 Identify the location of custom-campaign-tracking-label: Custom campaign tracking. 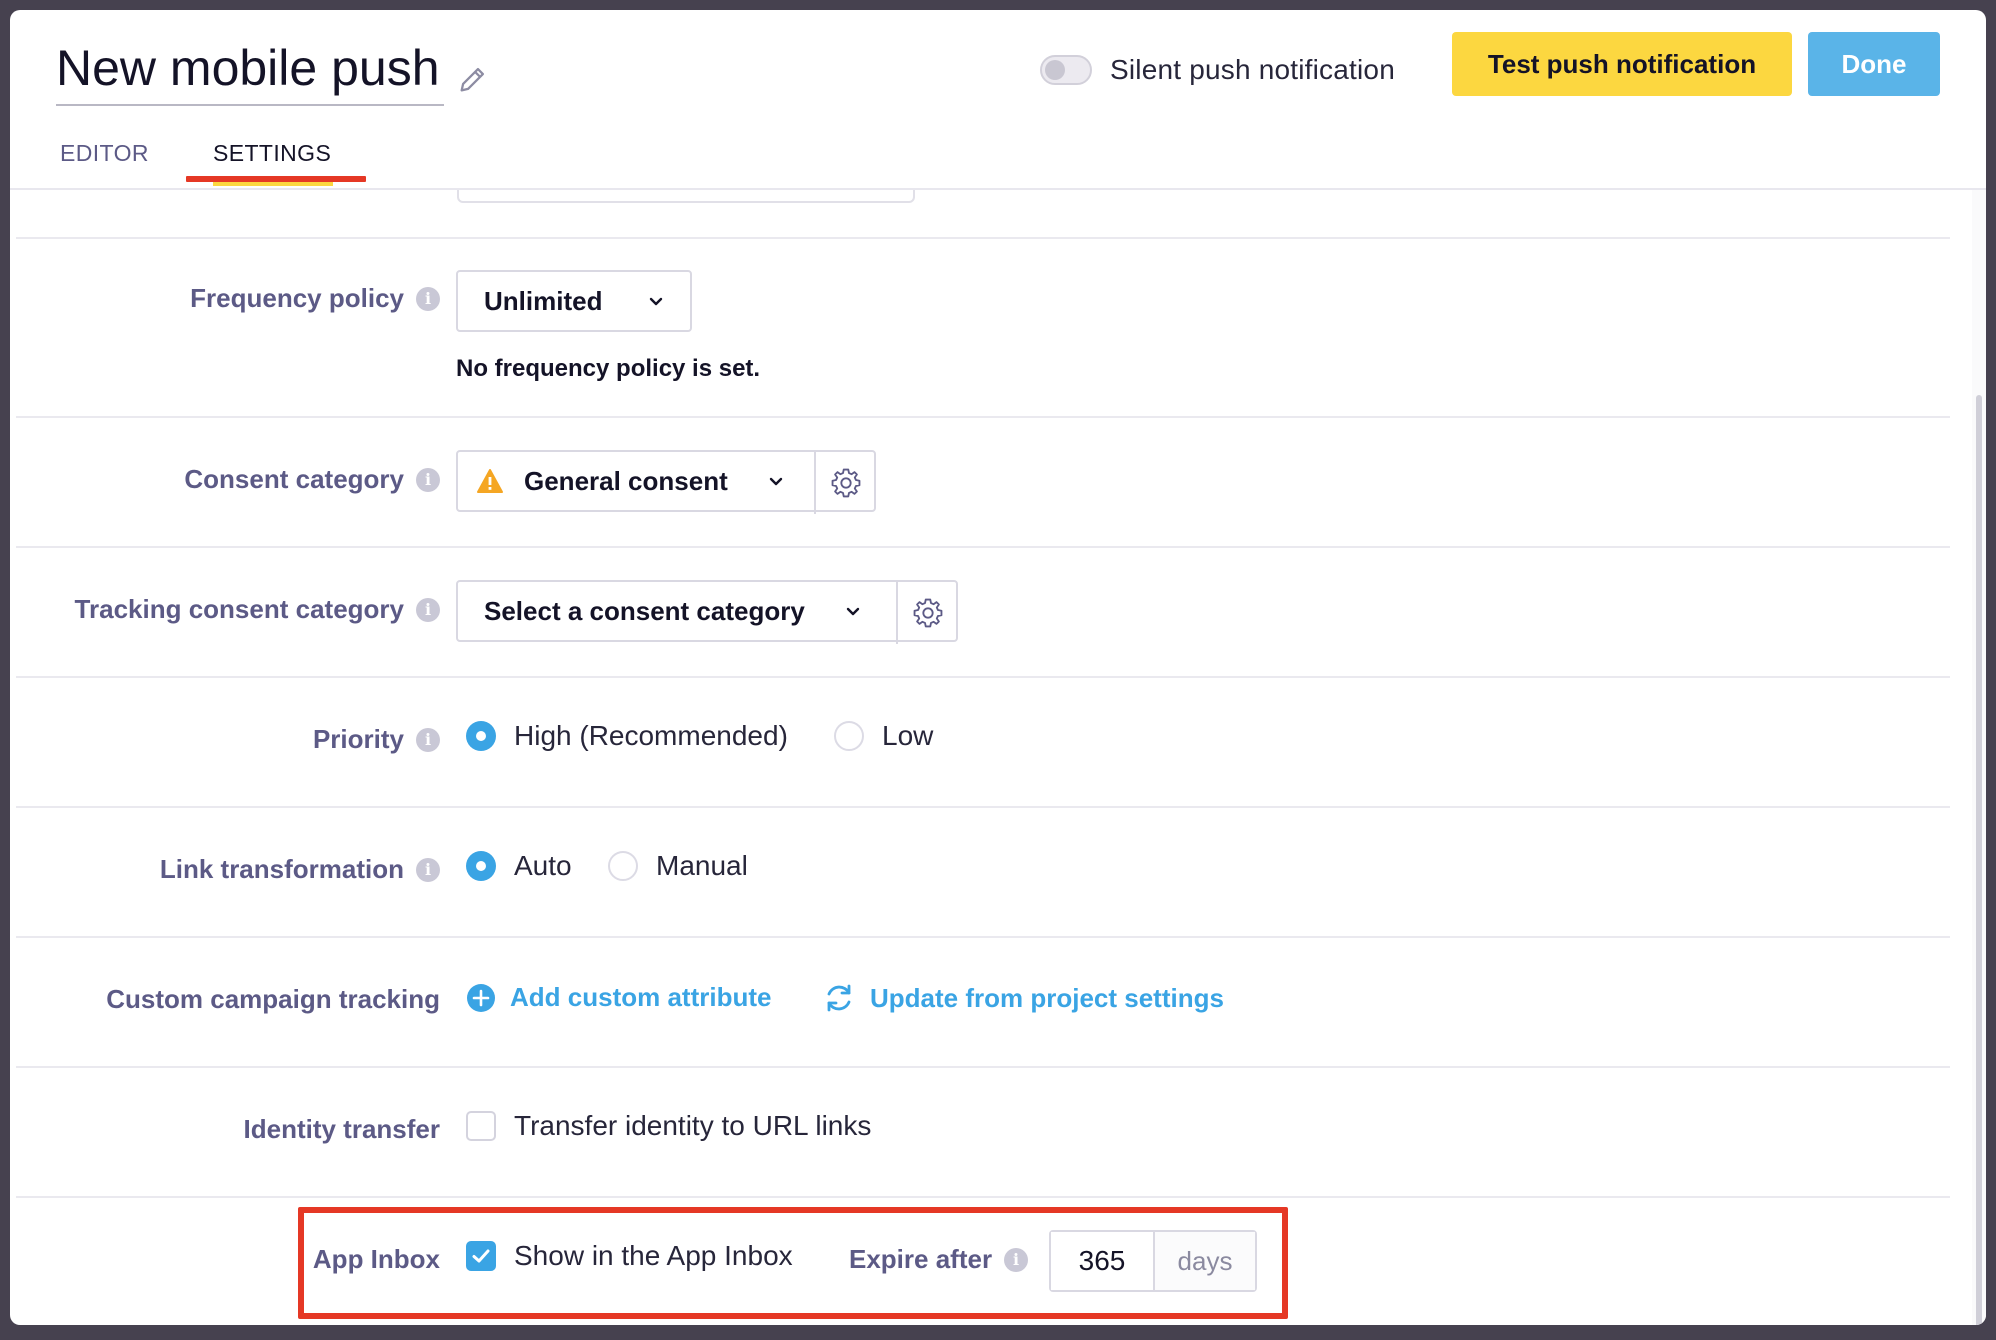
(273, 999).